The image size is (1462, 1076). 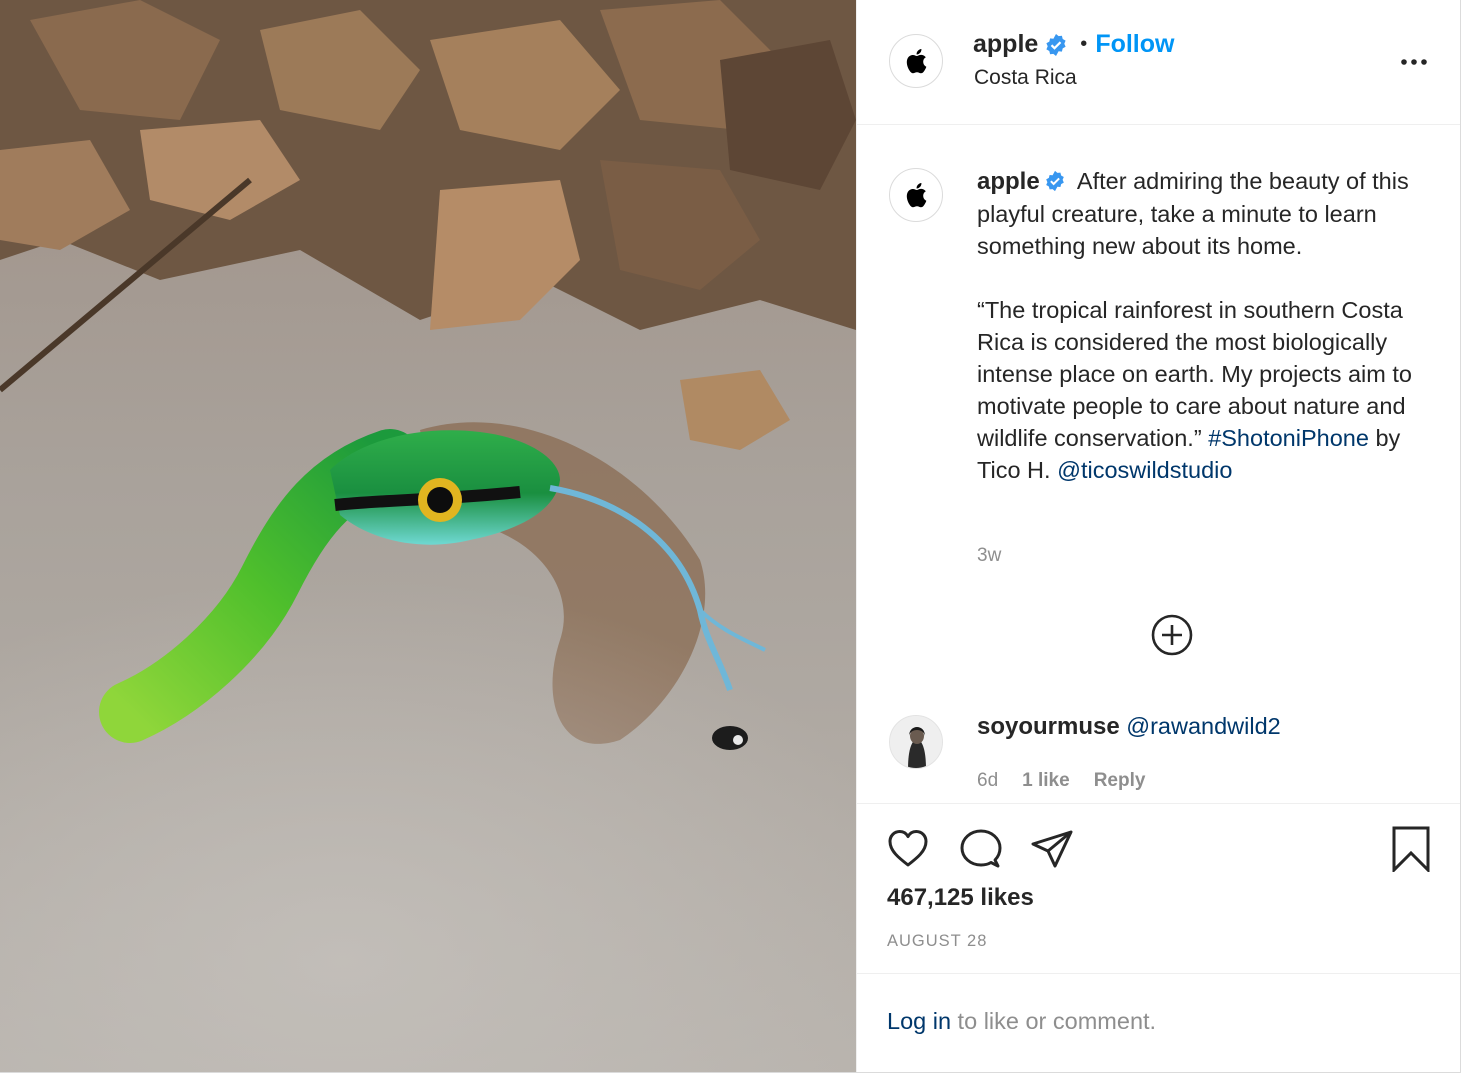 I want to click on commenter-username: soyourmuse, so click(x=1048, y=726).